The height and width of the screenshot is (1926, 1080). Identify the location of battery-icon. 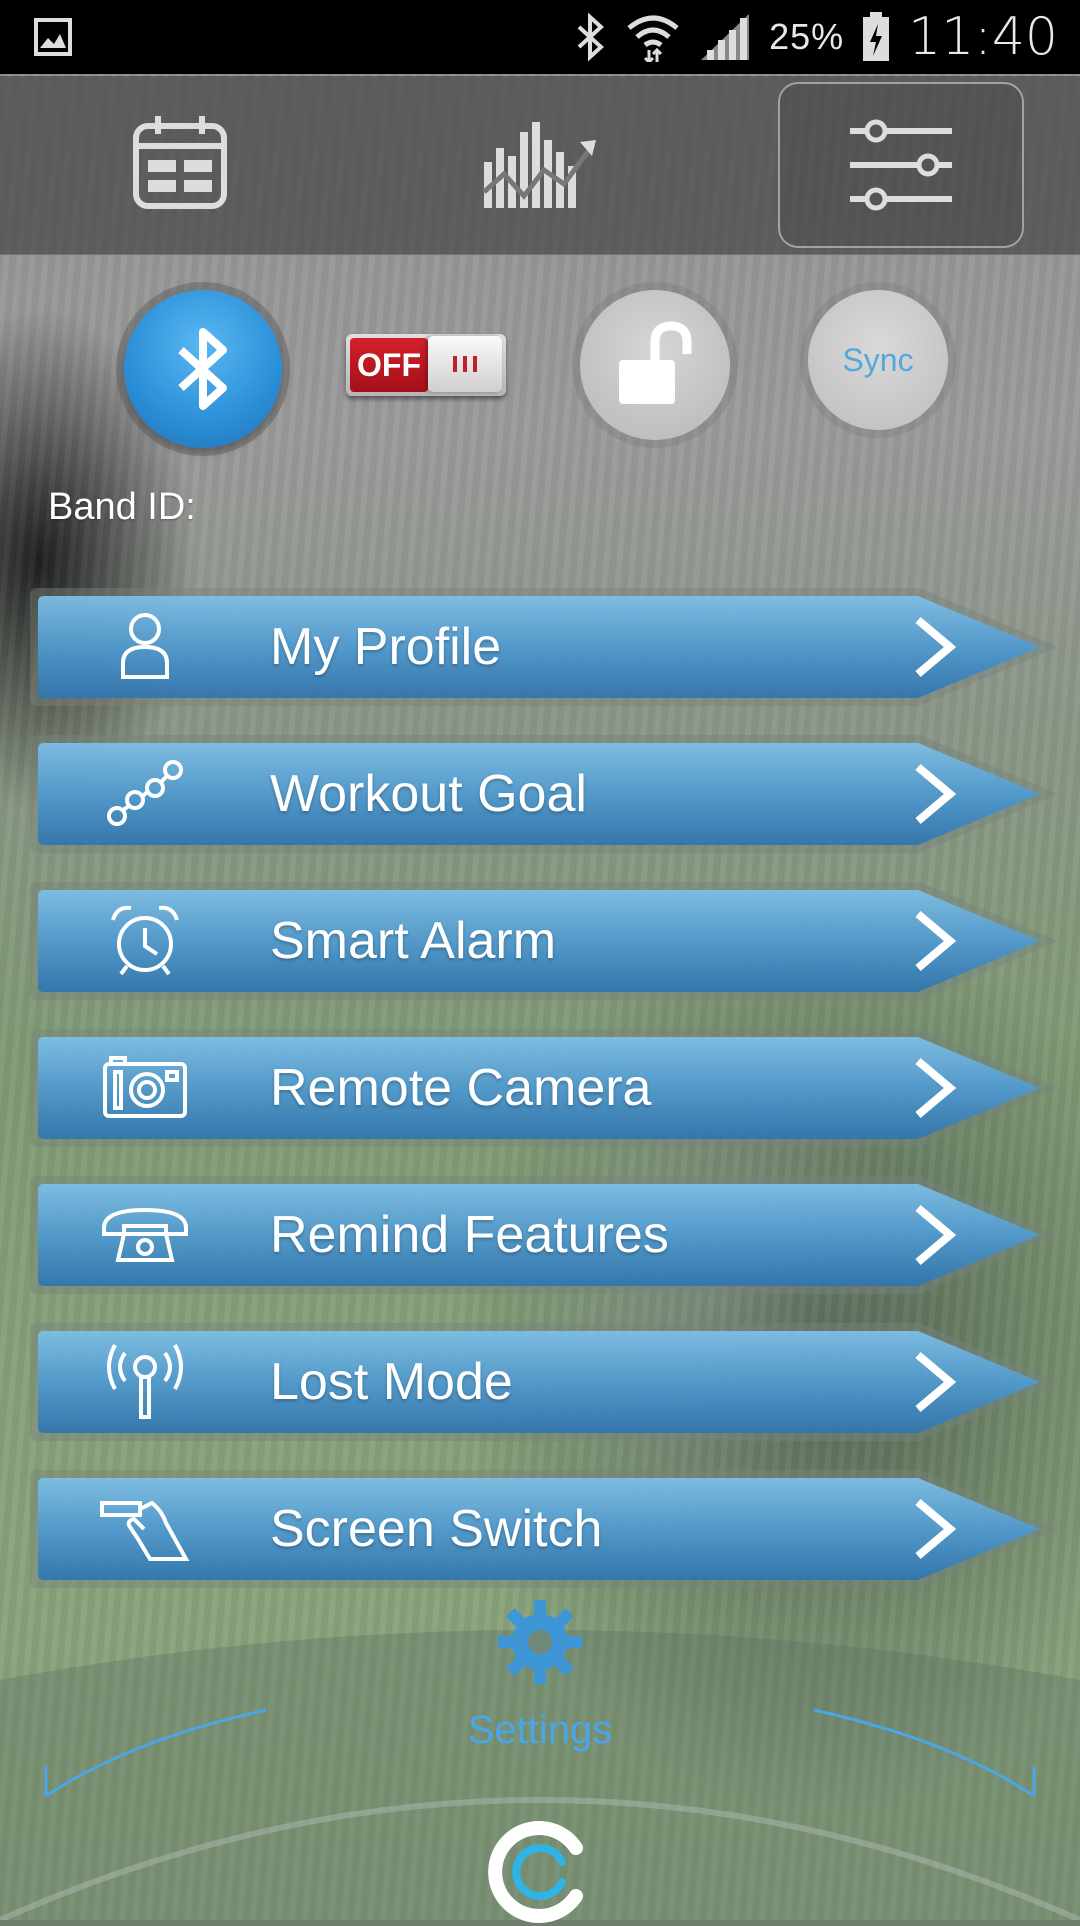
(876, 36).